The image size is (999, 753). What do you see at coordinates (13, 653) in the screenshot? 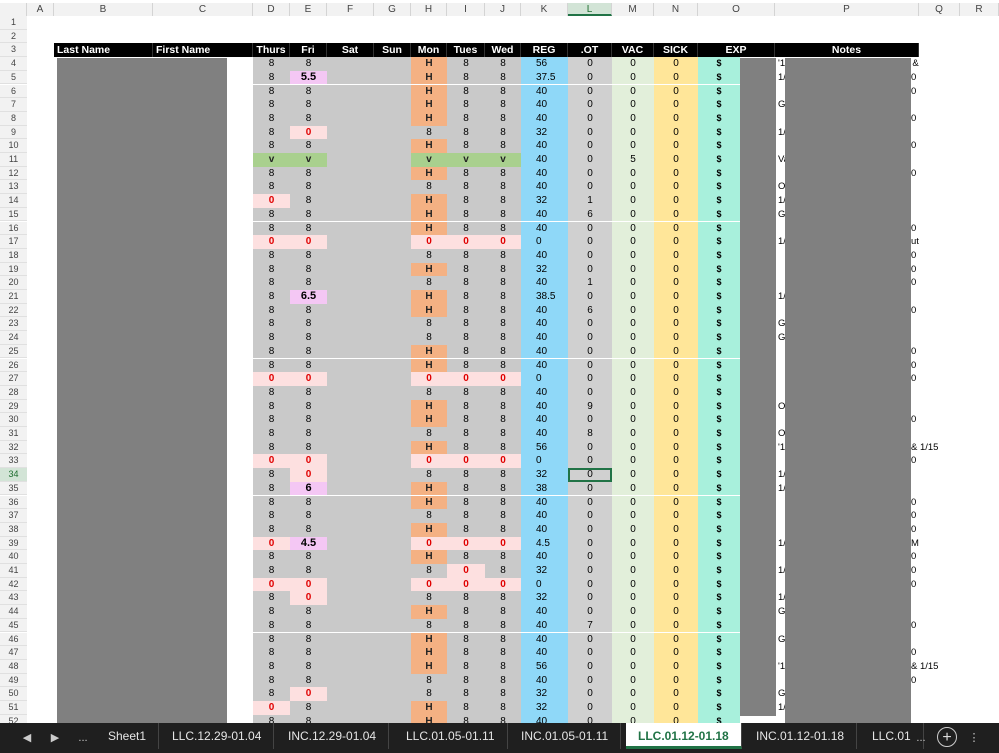
I see `row-header: 47` at bounding box center [13, 653].